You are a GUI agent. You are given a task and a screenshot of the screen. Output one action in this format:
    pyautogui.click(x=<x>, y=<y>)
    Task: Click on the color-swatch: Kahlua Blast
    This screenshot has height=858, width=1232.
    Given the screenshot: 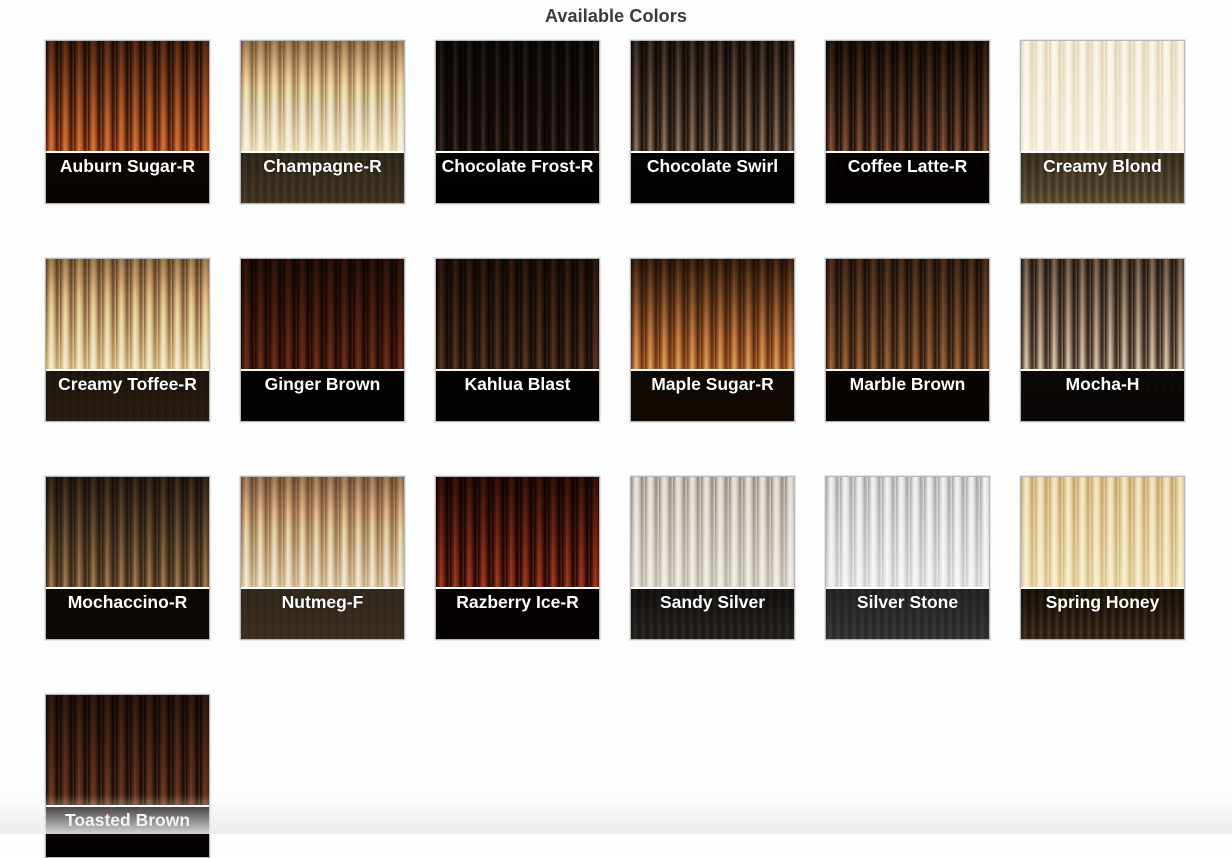 What is the action you would take?
    pyautogui.click(x=517, y=340)
    